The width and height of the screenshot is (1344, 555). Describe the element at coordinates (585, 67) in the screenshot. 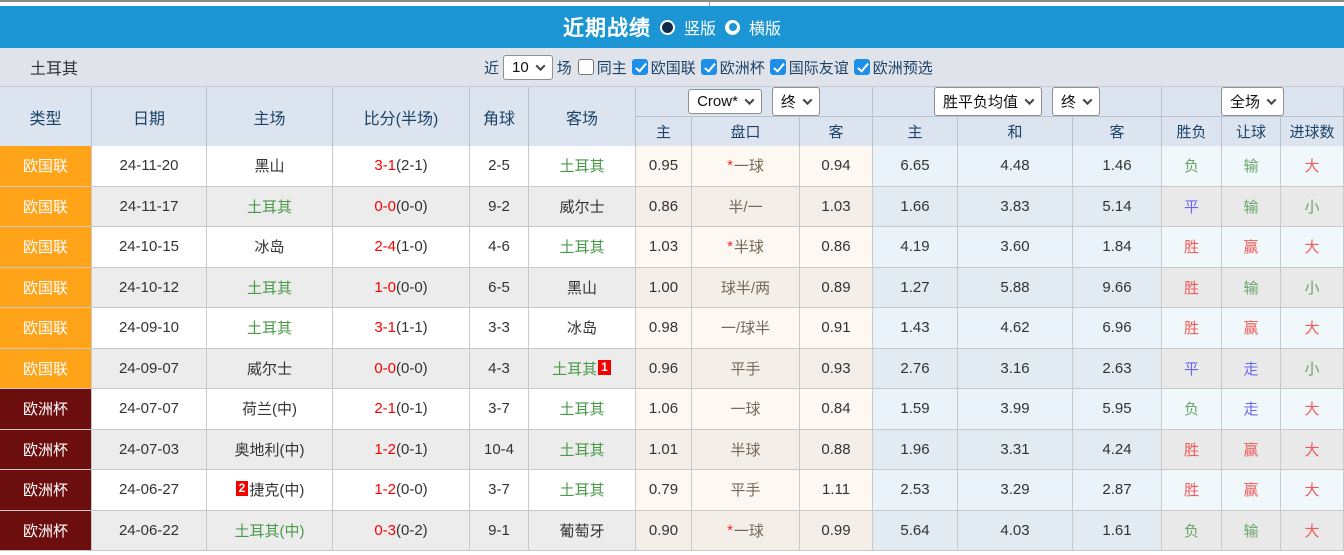

I see `filter-checkbox-同主` at that location.